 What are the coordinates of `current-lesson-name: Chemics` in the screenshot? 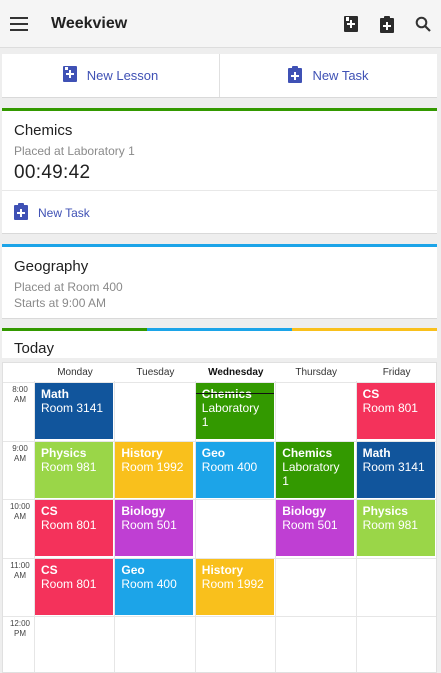 It's located at (43, 130).